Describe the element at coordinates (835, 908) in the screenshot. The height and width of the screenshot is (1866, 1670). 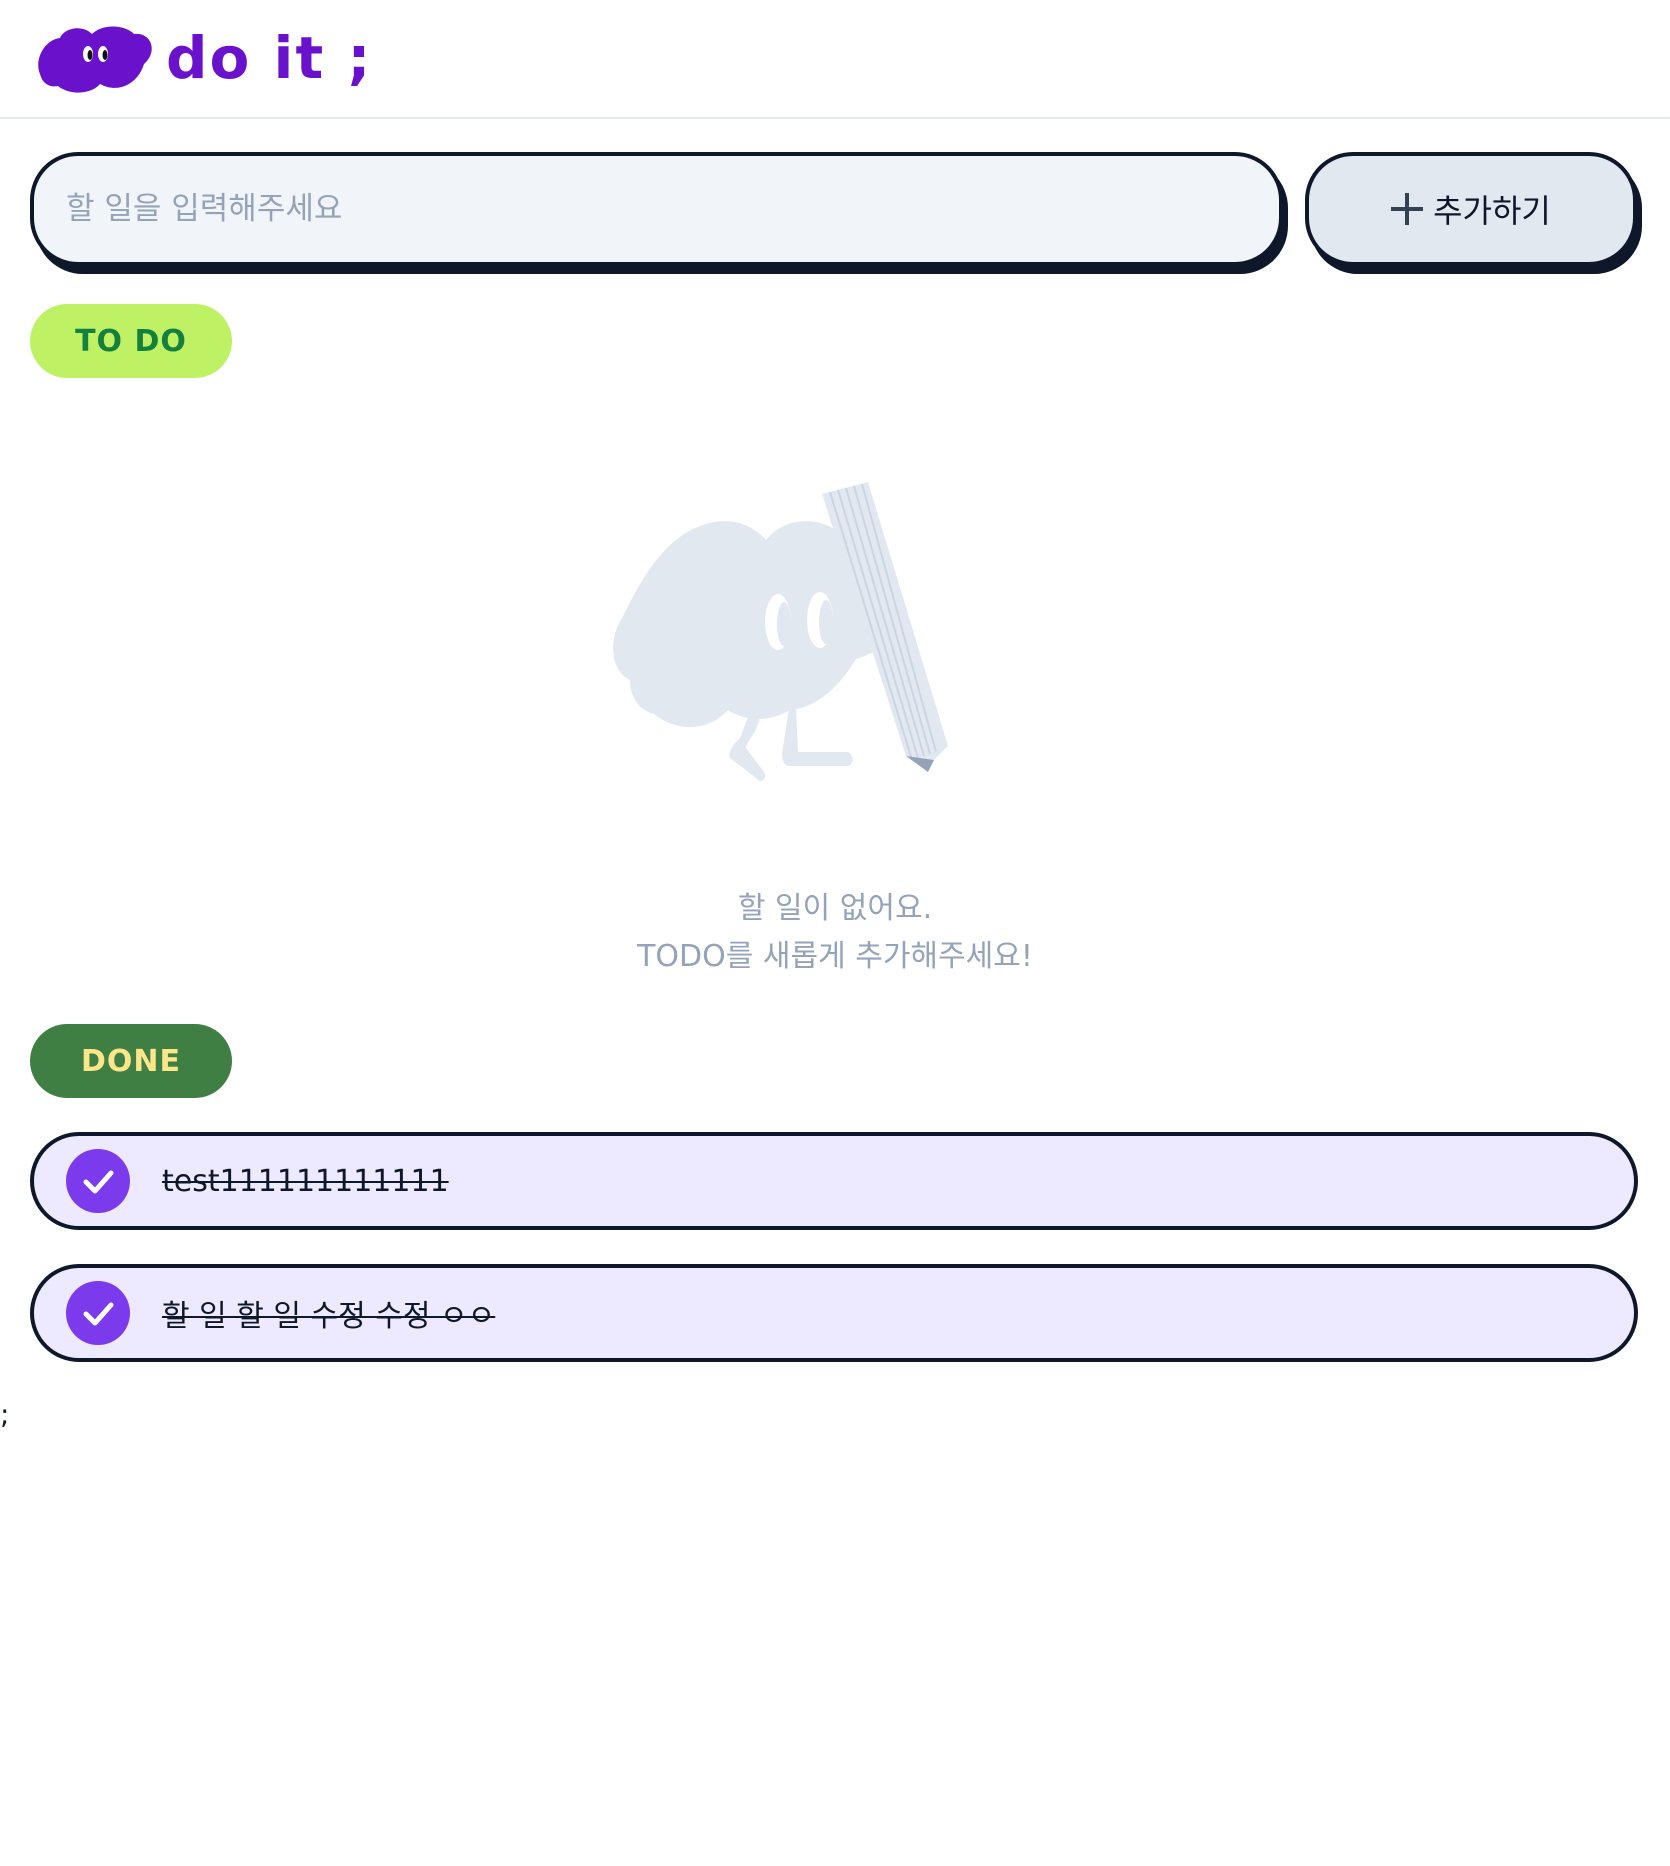
I see `empty-state-line-1: 할 일이 없어요.` at that location.